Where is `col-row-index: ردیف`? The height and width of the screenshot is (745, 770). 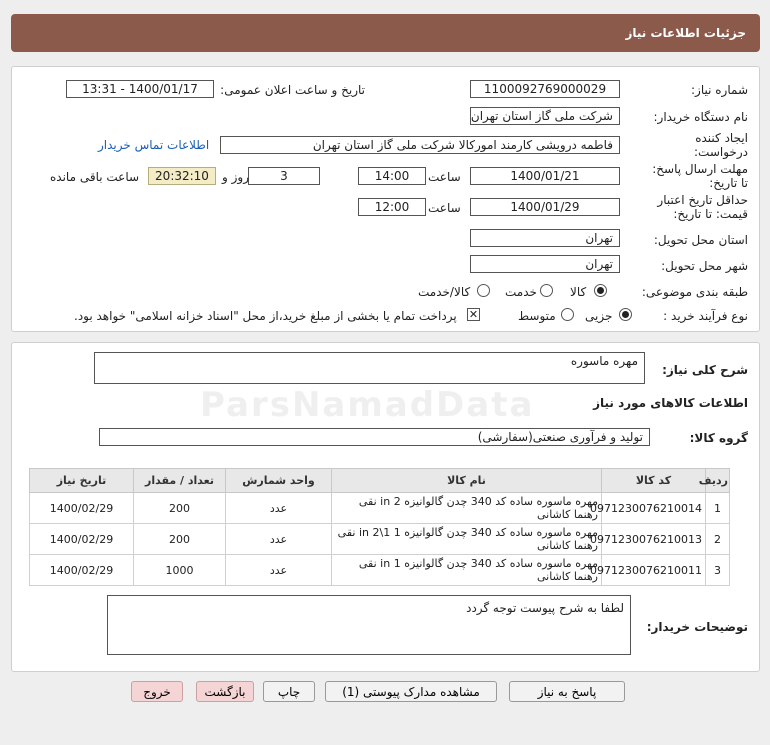 col-row-index: ردیف is located at coordinates (714, 480).